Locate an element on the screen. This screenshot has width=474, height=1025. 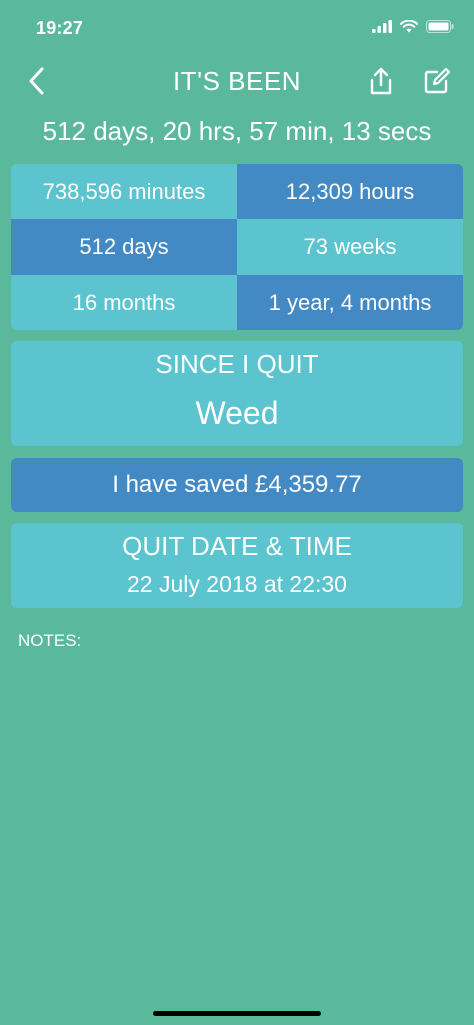
quit-date-card: QUIT DATE & TIME 22 July 2018 at 22:30 is located at coordinates (237, 565).